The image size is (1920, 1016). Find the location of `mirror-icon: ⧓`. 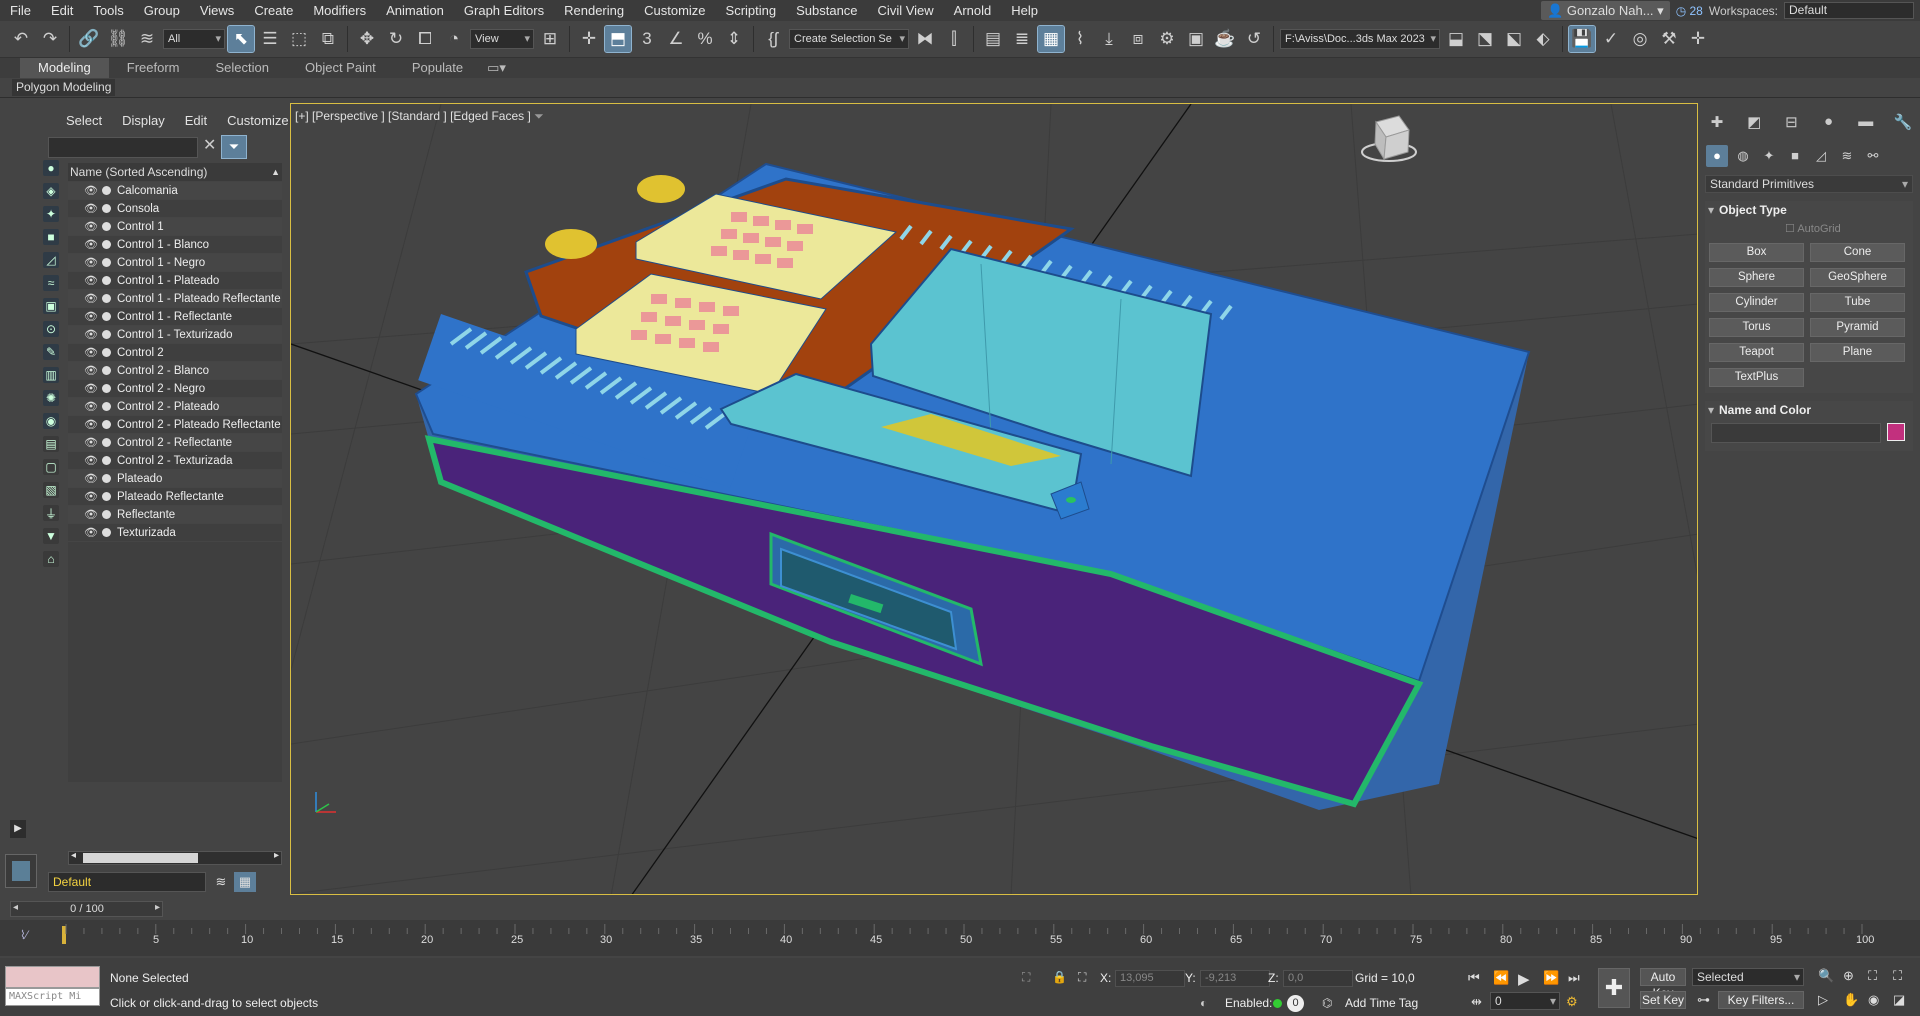

mirror-icon: ⧓ is located at coordinates (925, 39).